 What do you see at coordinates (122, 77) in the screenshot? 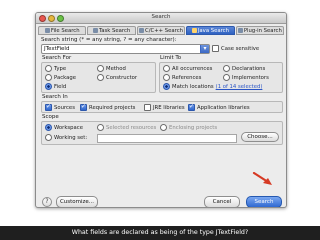
I see `radio-label: Constructor` at bounding box center [122, 77].